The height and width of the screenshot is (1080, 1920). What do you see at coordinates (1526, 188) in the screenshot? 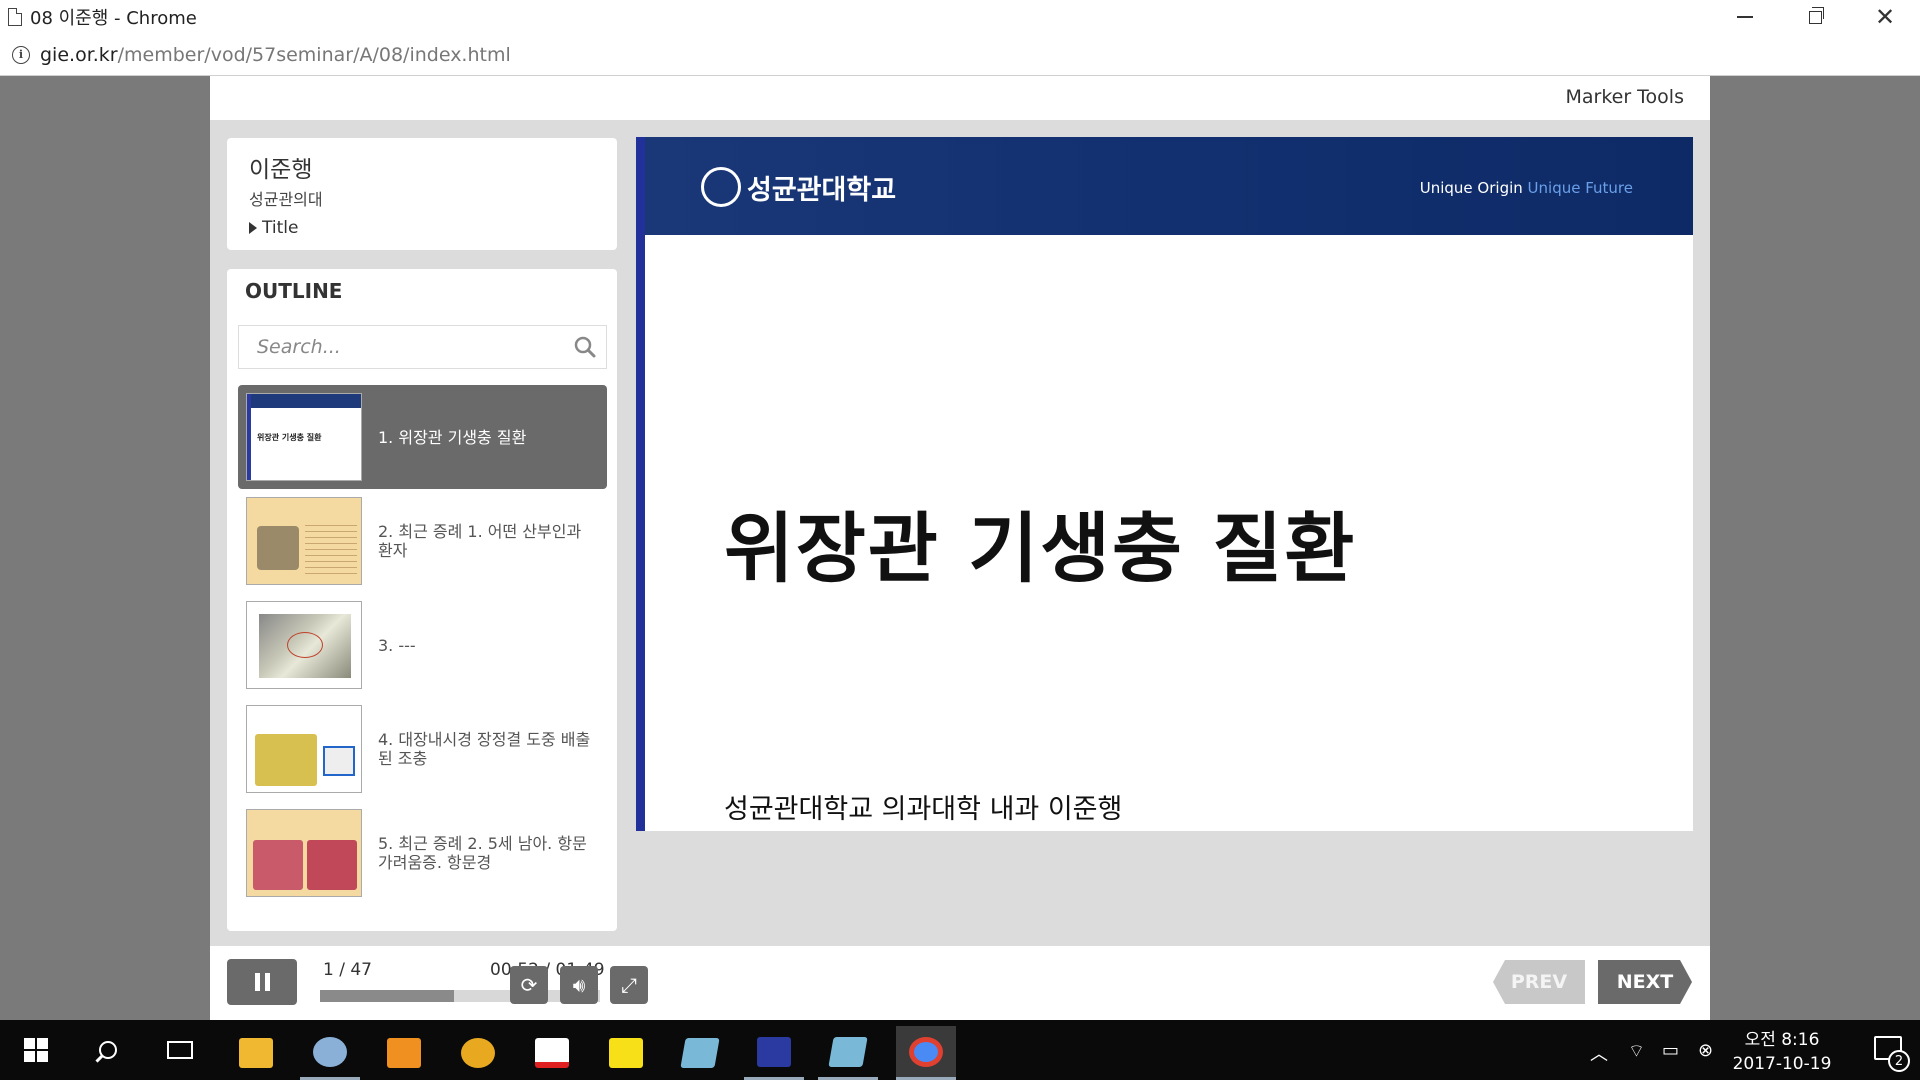
I see `university-slogan: Unique Origin Unique Future` at bounding box center [1526, 188].